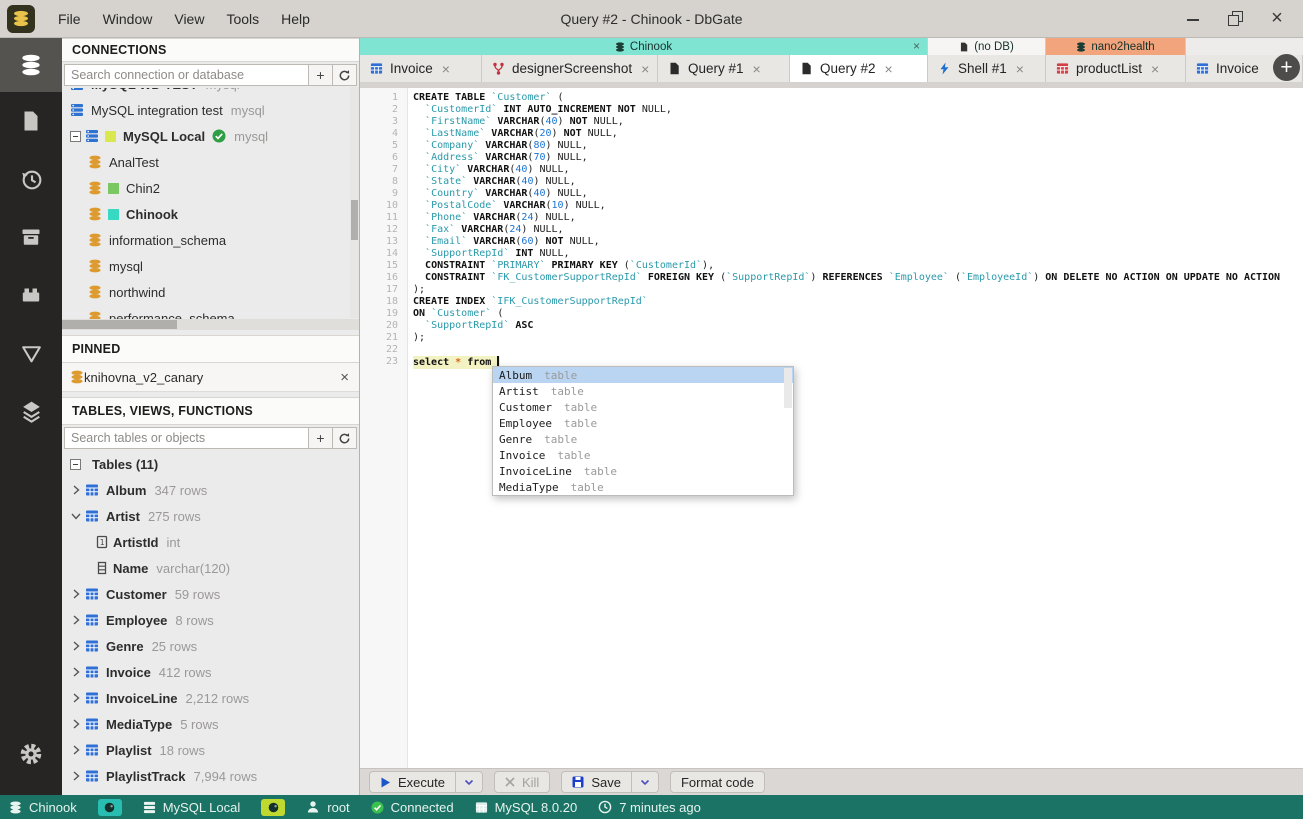 This screenshot has height=819, width=1303. I want to click on column-type: int, so click(173, 542).